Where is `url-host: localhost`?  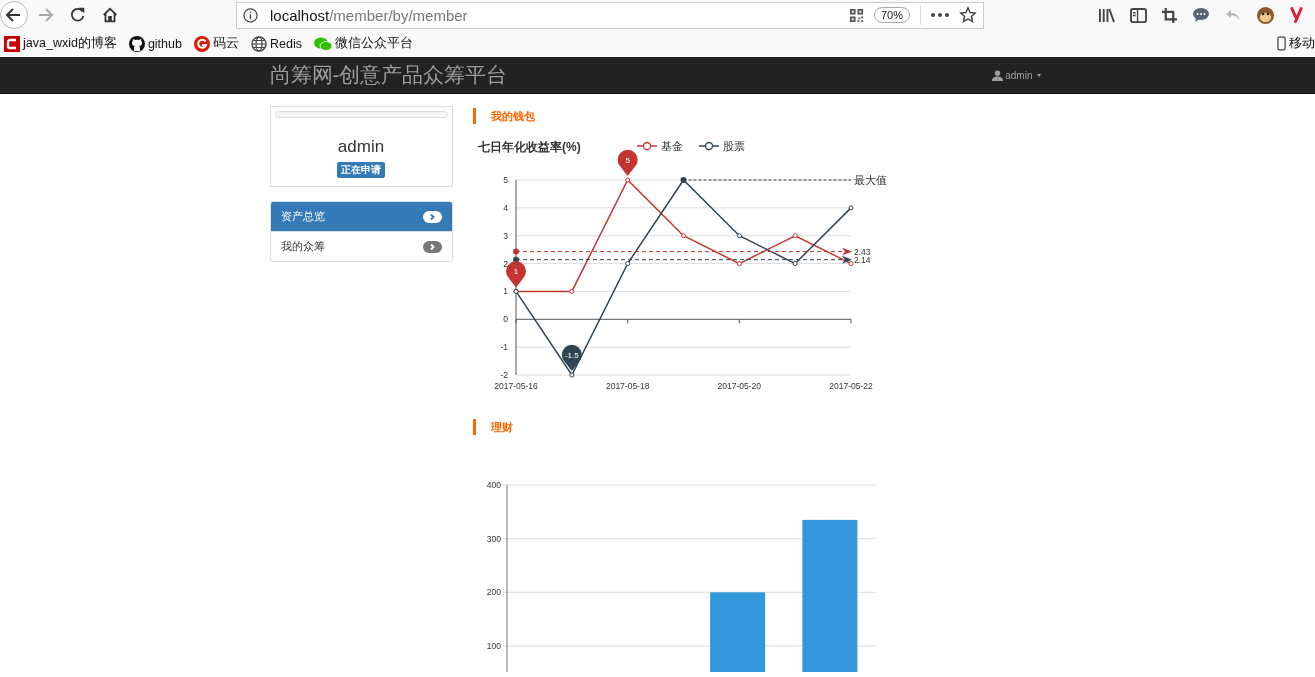
url-host: localhost is located at coordinates (300, 15).